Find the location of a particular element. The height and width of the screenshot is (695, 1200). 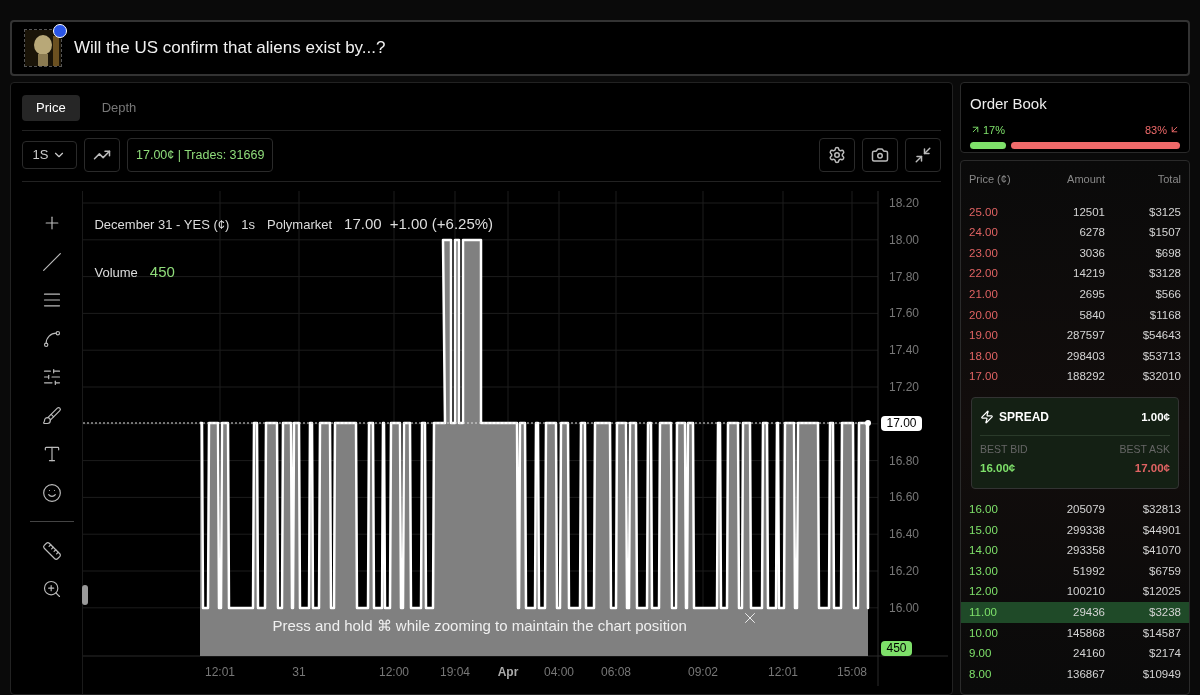

spread-value: 1.00¢ is located at coordinates (1155, 417).